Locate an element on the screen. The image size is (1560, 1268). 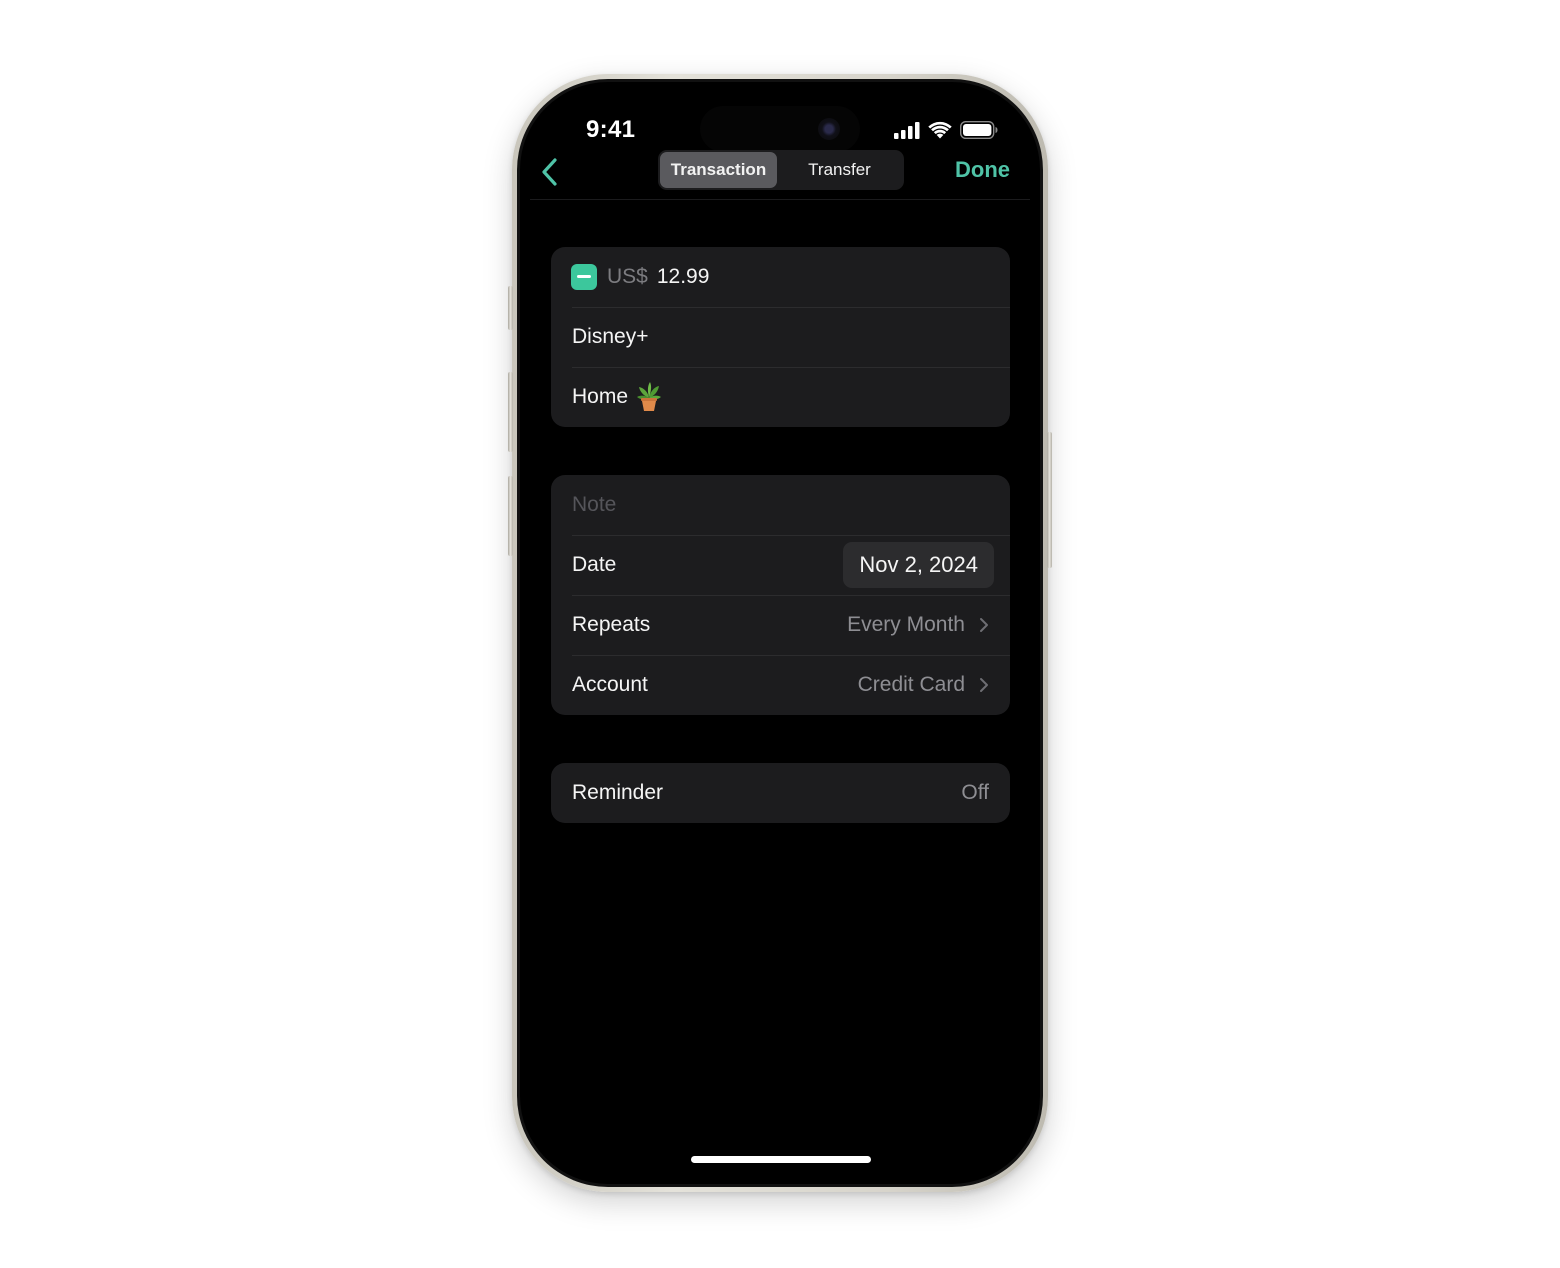
account-label: Account is located at coordinates (610, 684).